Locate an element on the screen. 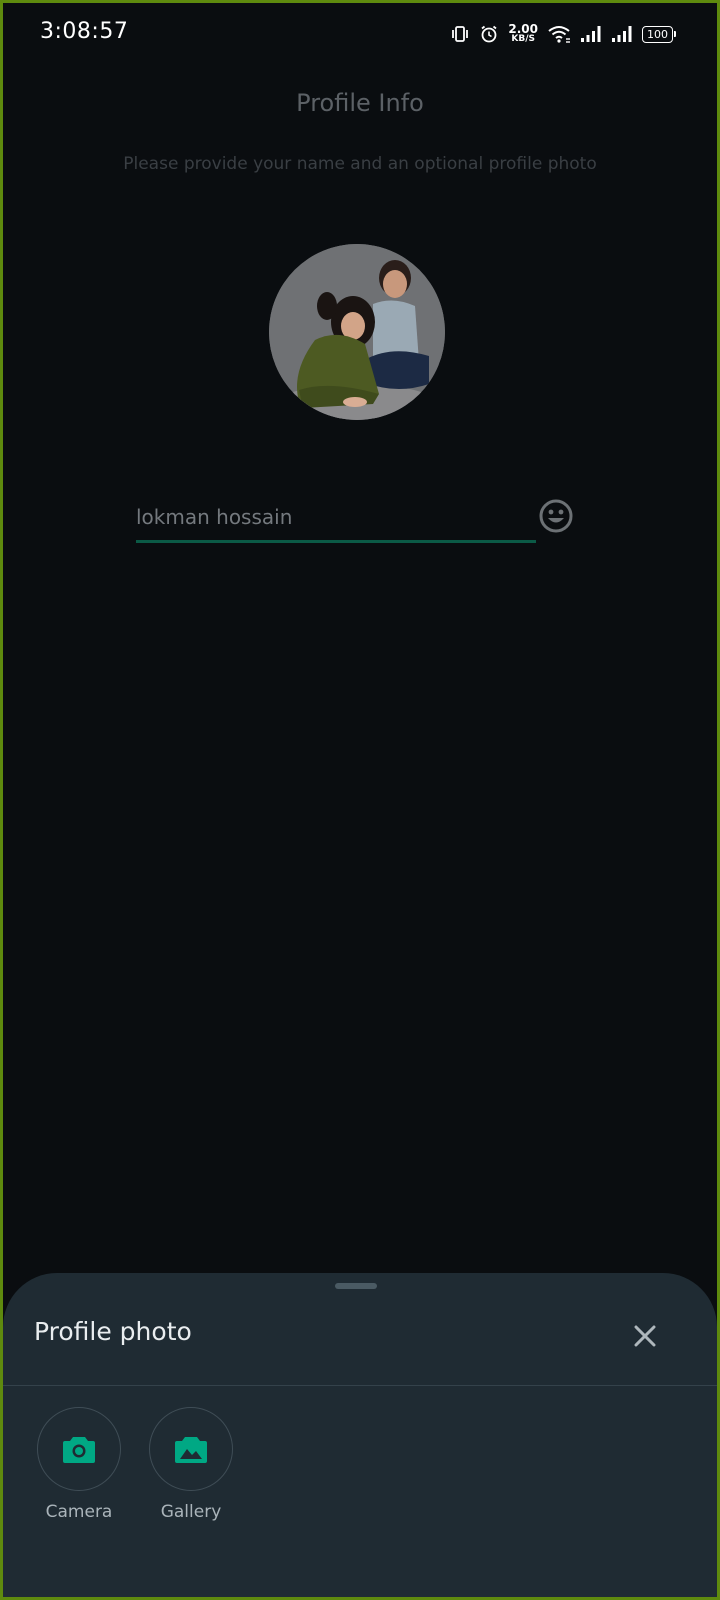 The image size is (720, 1600). name-row is located at coordinates (361, 523).